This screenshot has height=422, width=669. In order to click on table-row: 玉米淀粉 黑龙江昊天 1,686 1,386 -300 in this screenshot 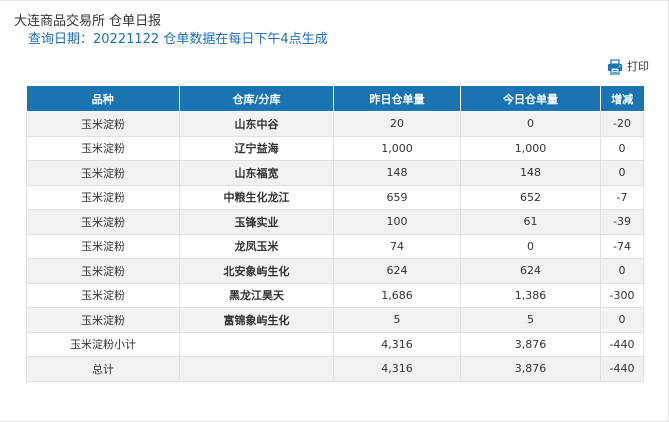, I will do `click(335, 295)`.